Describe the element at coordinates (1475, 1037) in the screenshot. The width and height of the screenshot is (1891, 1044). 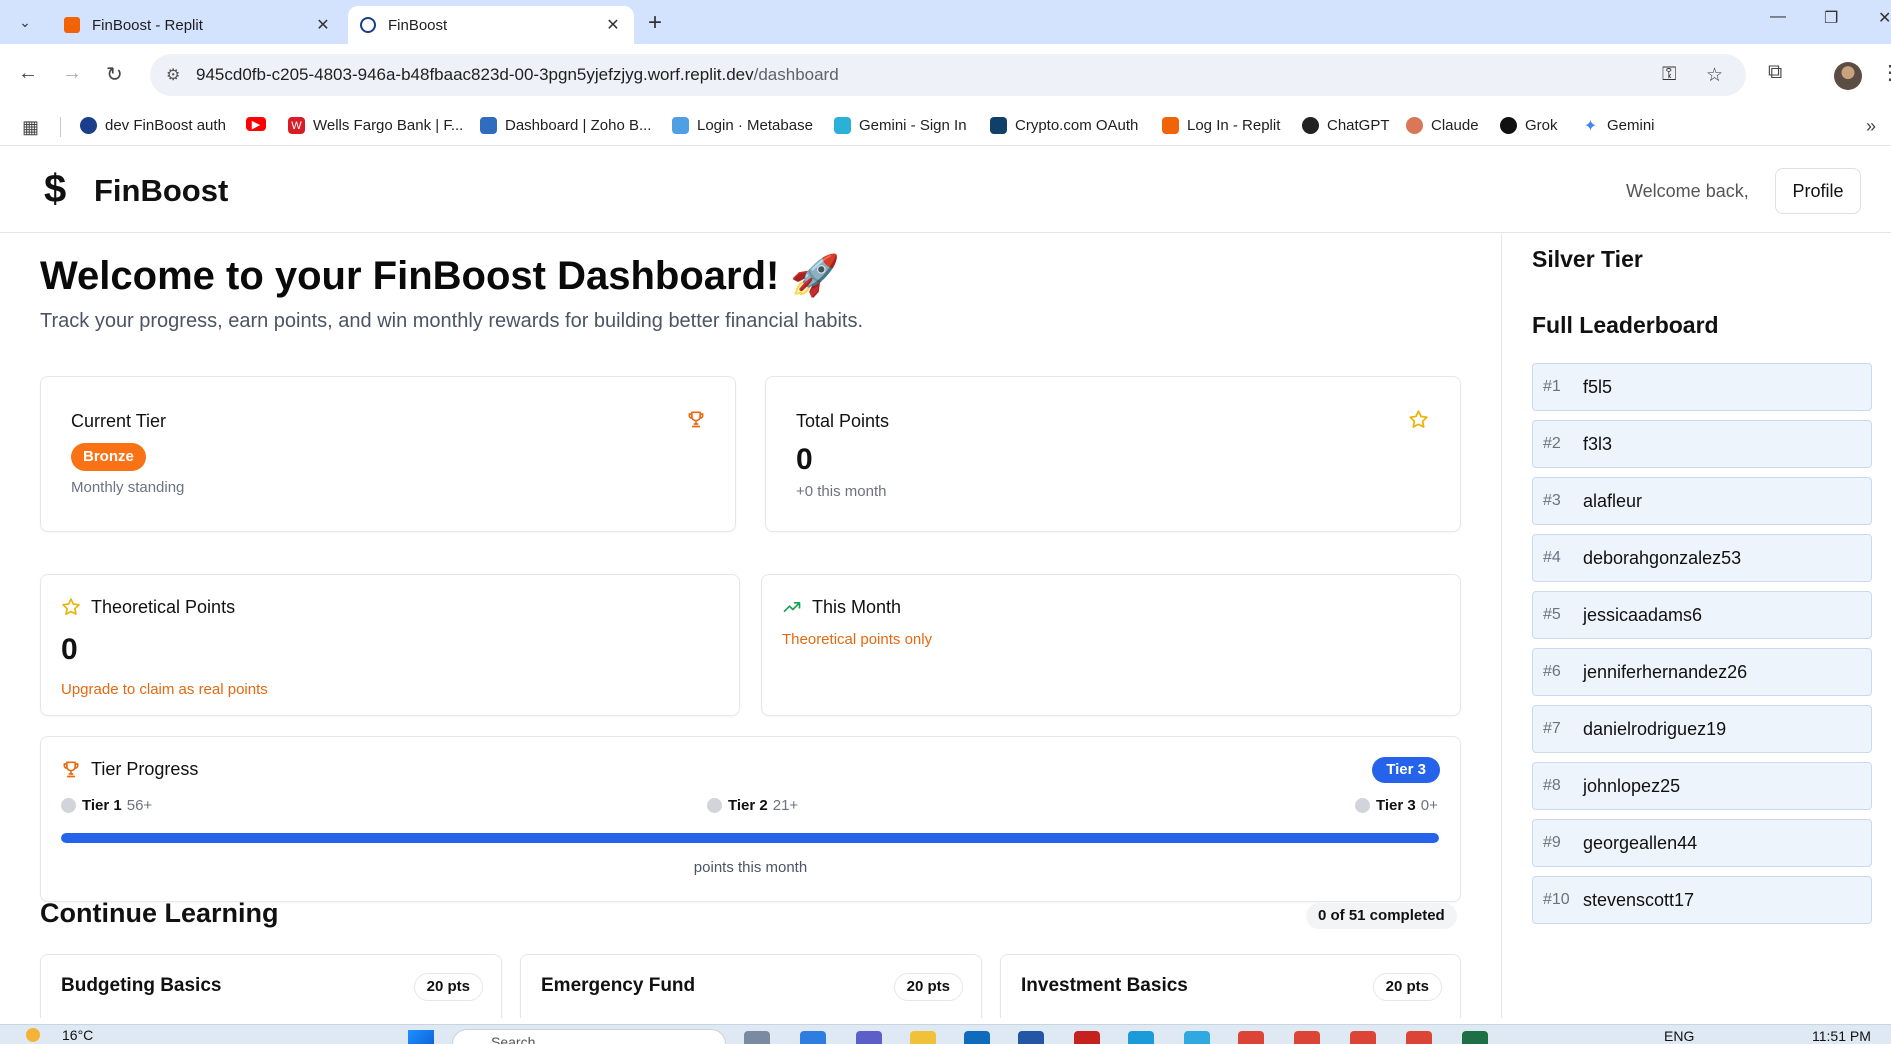
I see `excel-icon` at that location.